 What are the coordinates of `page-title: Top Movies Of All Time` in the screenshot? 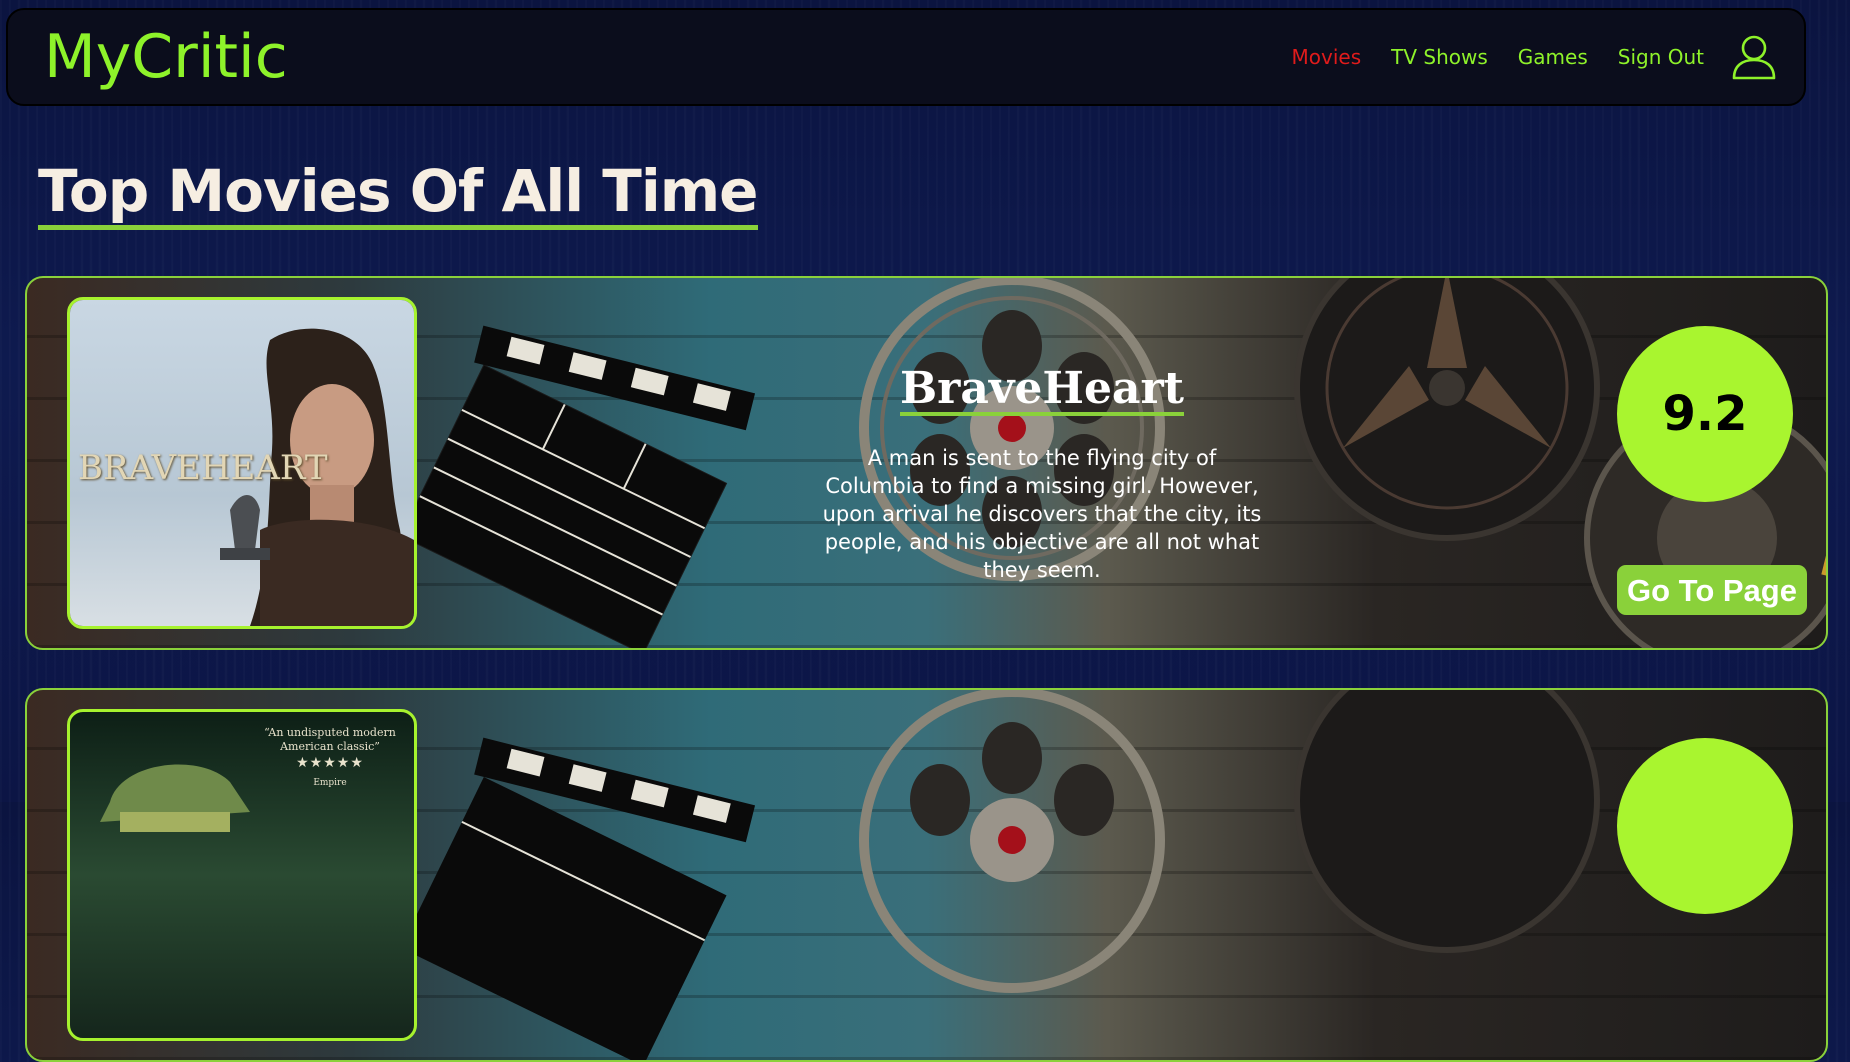 It's located at (398, 194).